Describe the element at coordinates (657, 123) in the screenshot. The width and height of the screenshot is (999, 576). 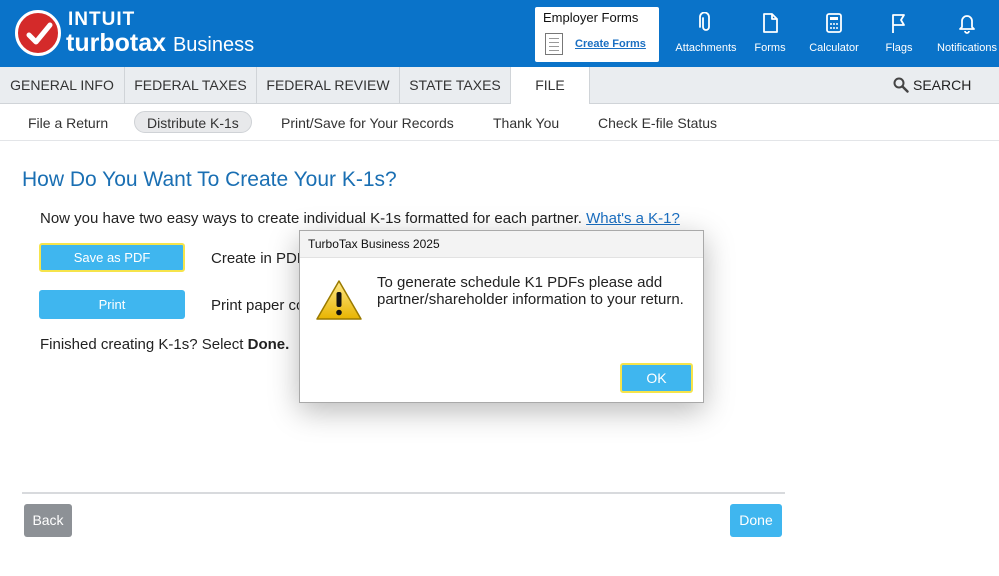
I see `subnav-check-efile-status: Check E-file Status` at that location.